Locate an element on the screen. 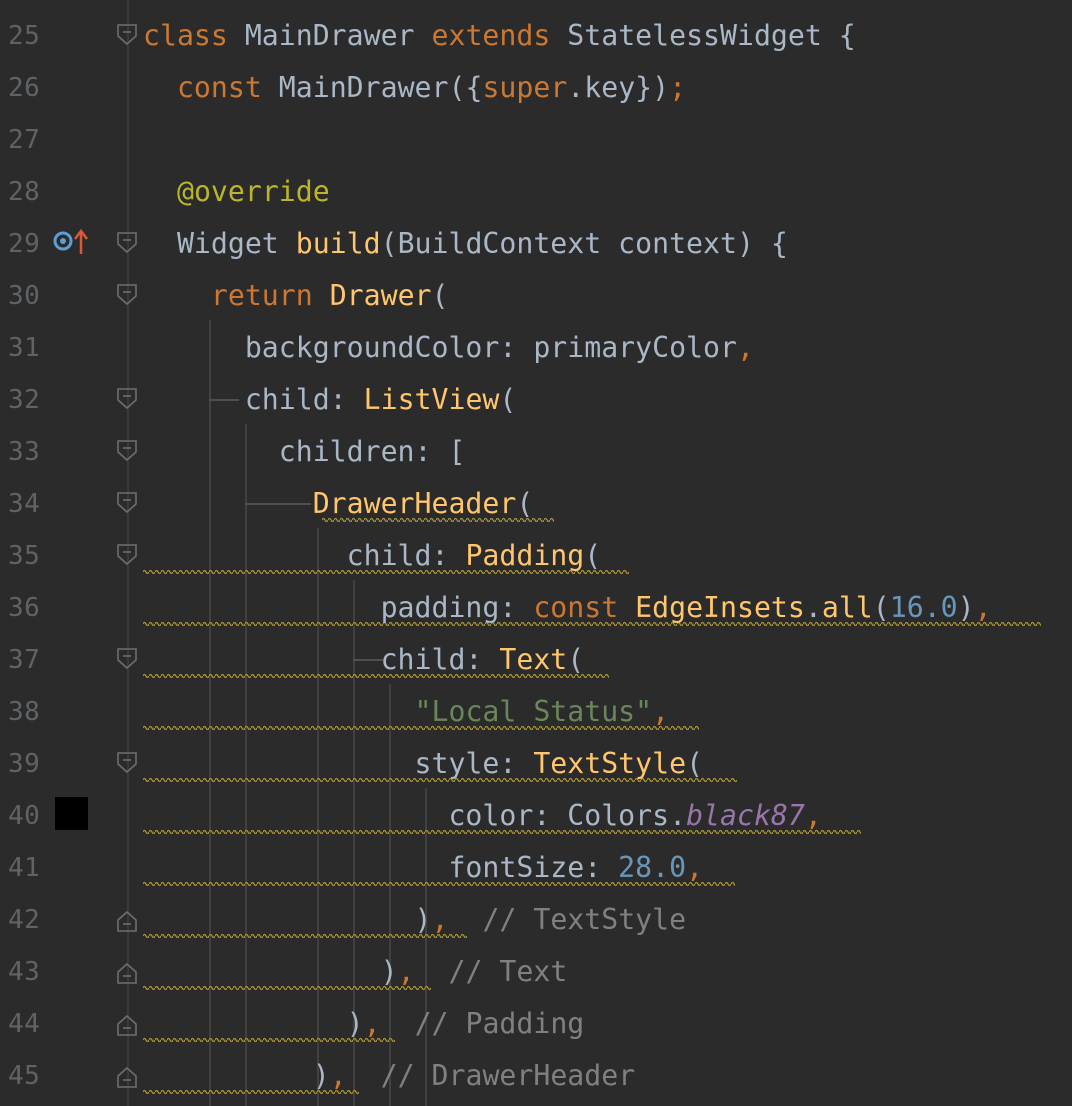 The height and width of the screenshot is (1106, 1072). code-text: ), // TextStyle is located at coordinates (415, 920).